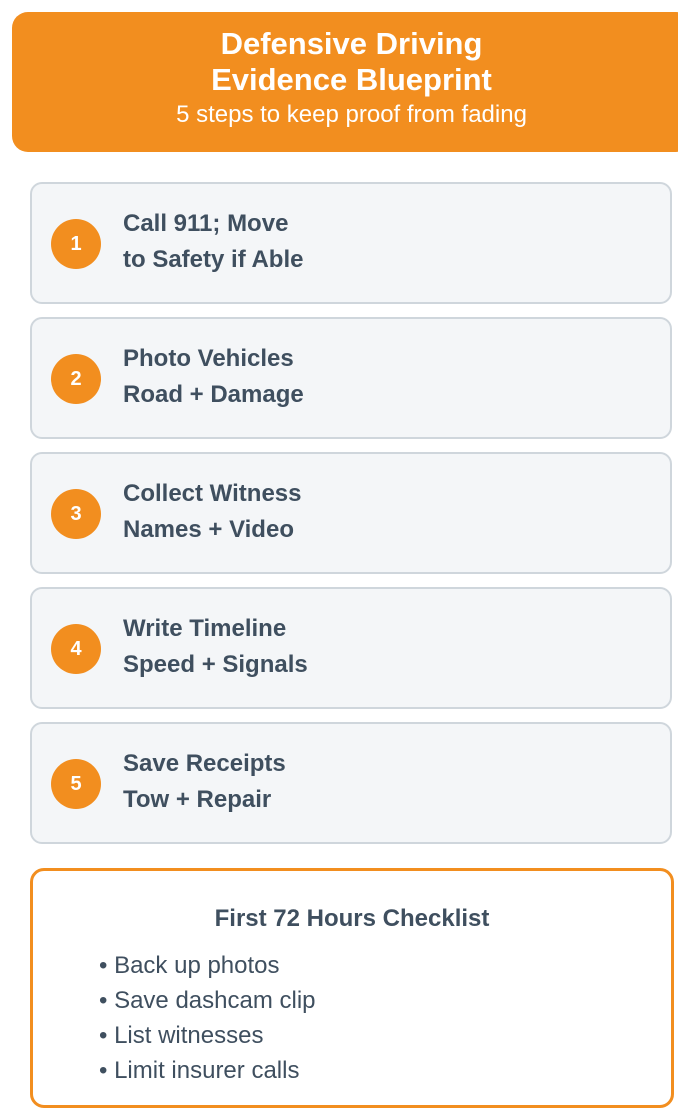 The width and height of the screenshot is (678, 1108). What do you see at coordinates (181, 1035) in the screenshot?
I see `checklist-item: • List witnesses` at bounding box center [181, 1035].